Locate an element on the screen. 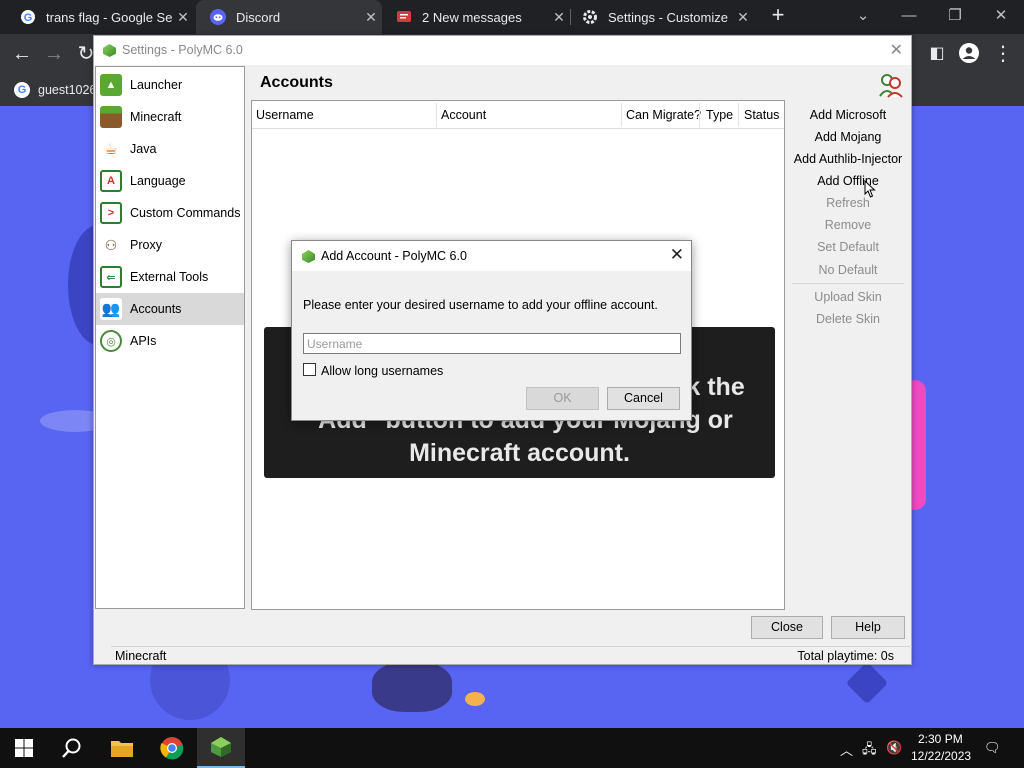  sidebar-item-proxy: ⚇ Proxy is located at coordinates (170, 245).